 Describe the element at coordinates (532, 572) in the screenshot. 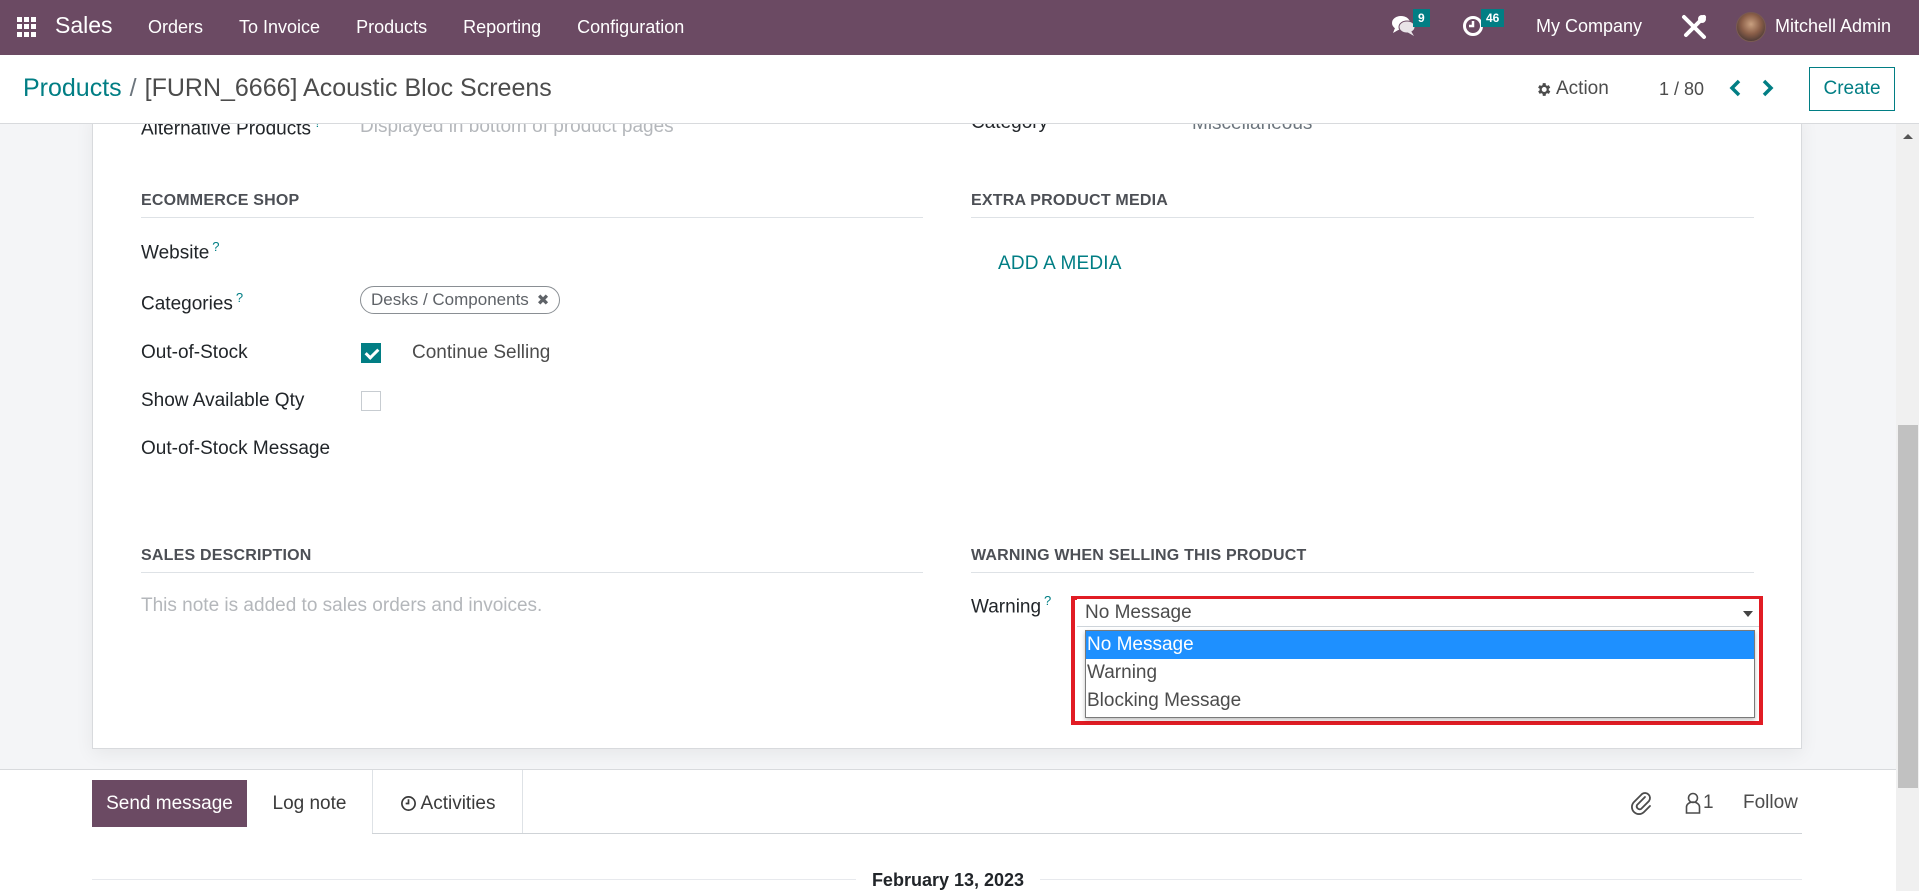

I see `sales-description-divider` at that location.